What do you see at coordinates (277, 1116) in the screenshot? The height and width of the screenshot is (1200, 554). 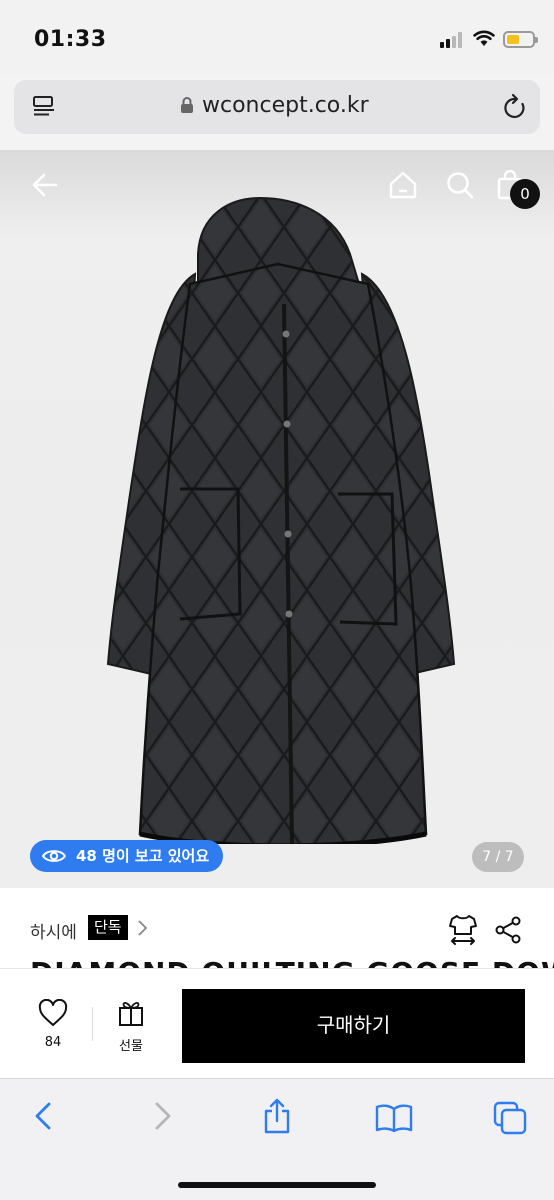 I see `safari-share-icon` at bounding box center [277, 1116].